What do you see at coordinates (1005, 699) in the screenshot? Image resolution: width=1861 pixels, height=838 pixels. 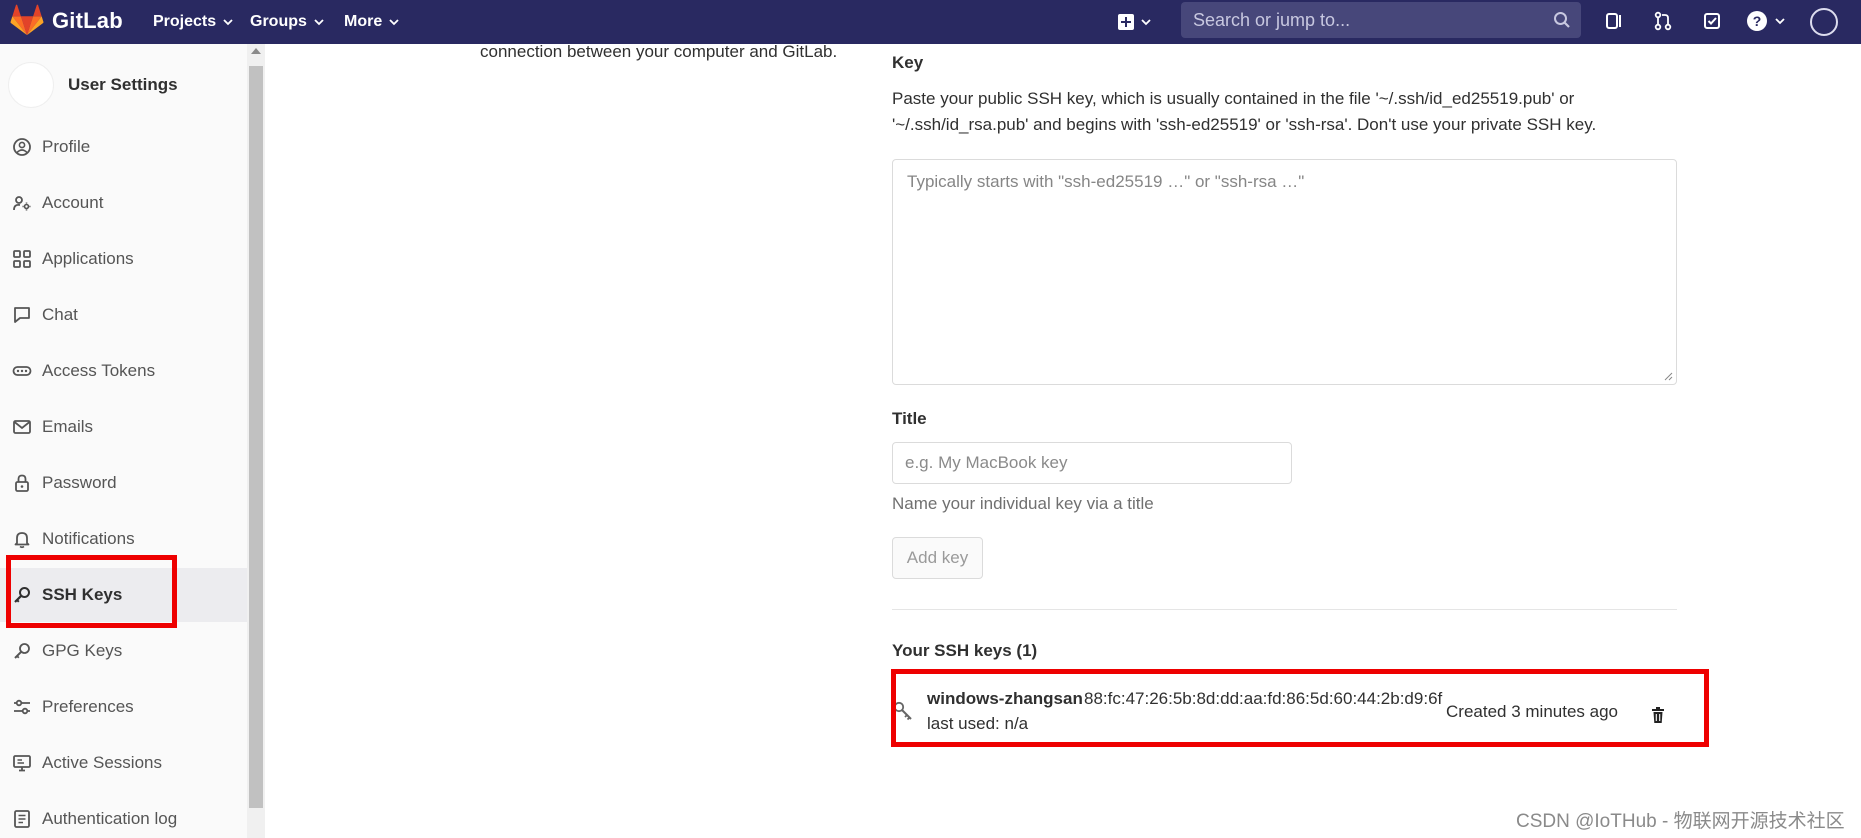 I see `ssh-key-title: windows-zhangsan` at bounding box center [1005, 699].